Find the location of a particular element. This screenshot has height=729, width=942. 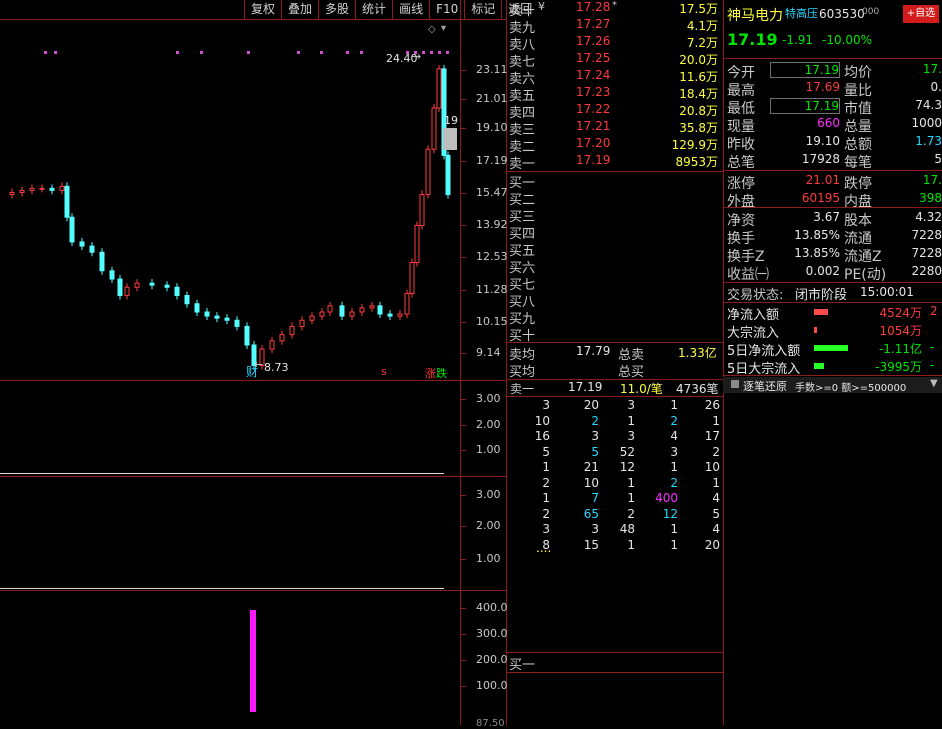

flow-extra: - is located at coordinates (932, 365).